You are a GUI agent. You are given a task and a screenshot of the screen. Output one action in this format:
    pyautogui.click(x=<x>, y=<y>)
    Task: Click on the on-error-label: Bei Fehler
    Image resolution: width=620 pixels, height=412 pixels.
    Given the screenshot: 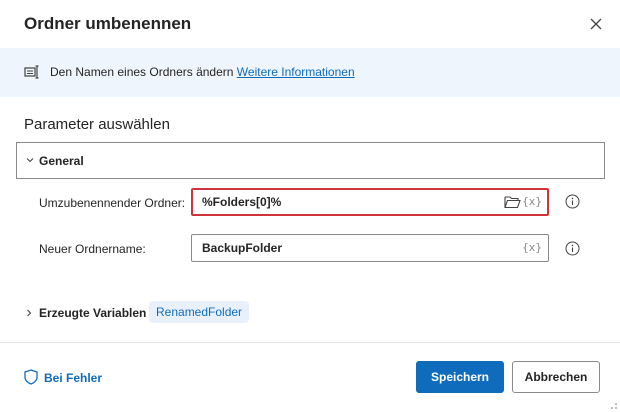 What is the action you would take?
    pyautogui.click(x=73, y=378)
    